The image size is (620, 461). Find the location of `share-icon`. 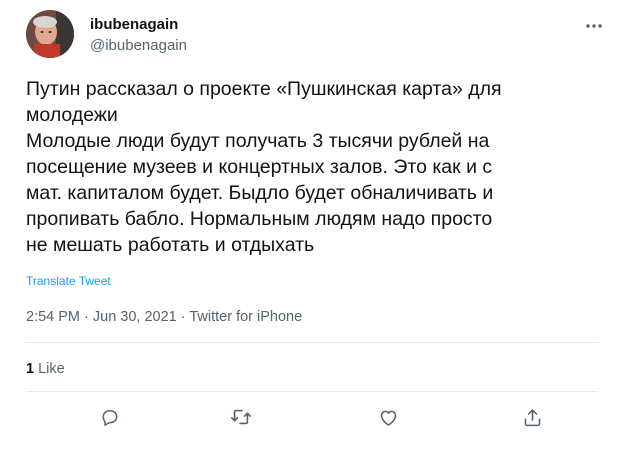

share-icon is located at coordinates (532, 417).